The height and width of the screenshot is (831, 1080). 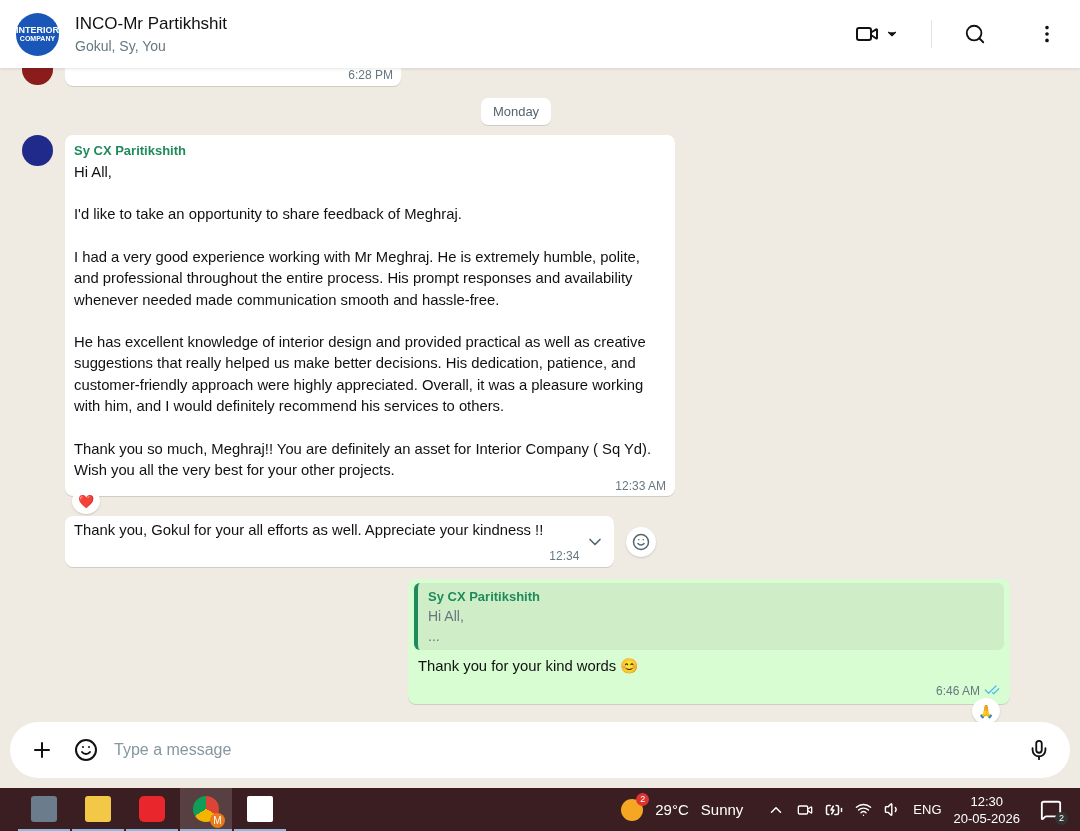 I want to click on message-time: 6:28 PM, so click(x=370, y=75).